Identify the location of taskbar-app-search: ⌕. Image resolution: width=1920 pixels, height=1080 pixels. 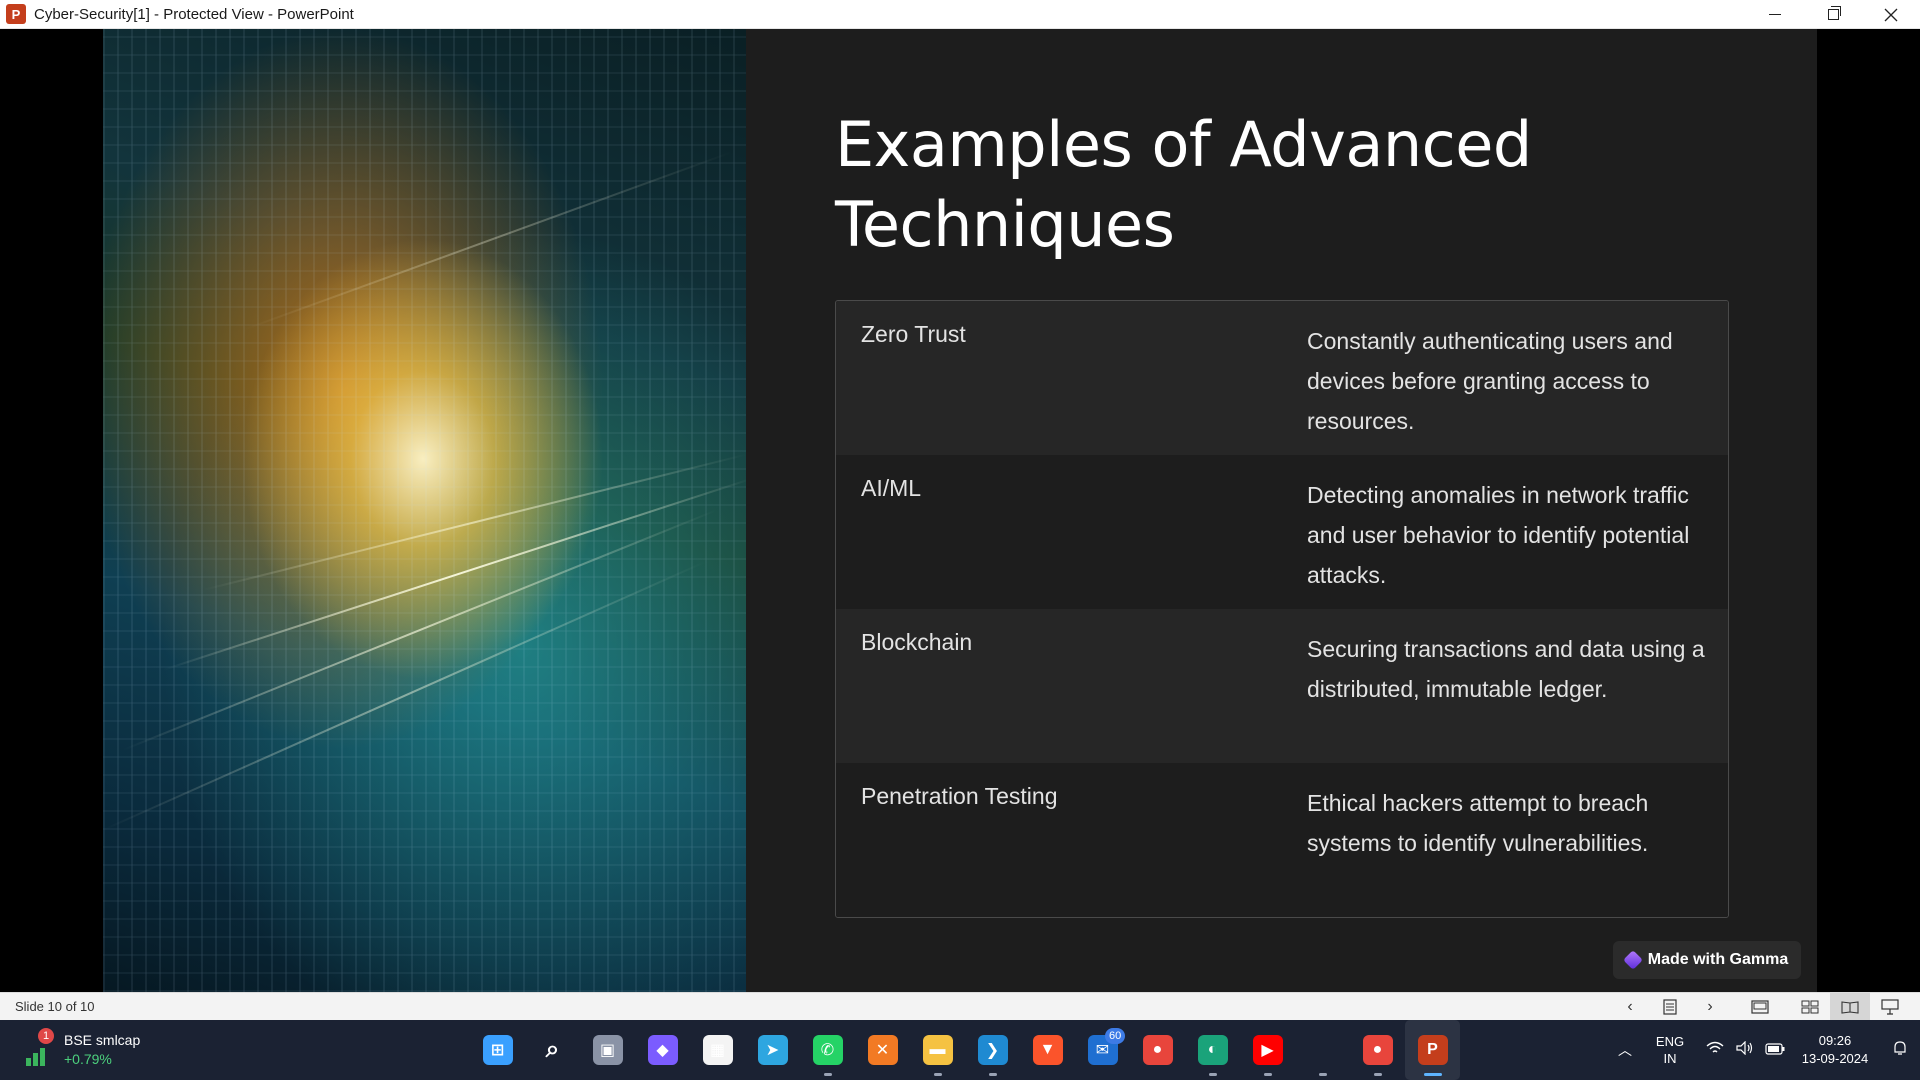
(552, 1050).